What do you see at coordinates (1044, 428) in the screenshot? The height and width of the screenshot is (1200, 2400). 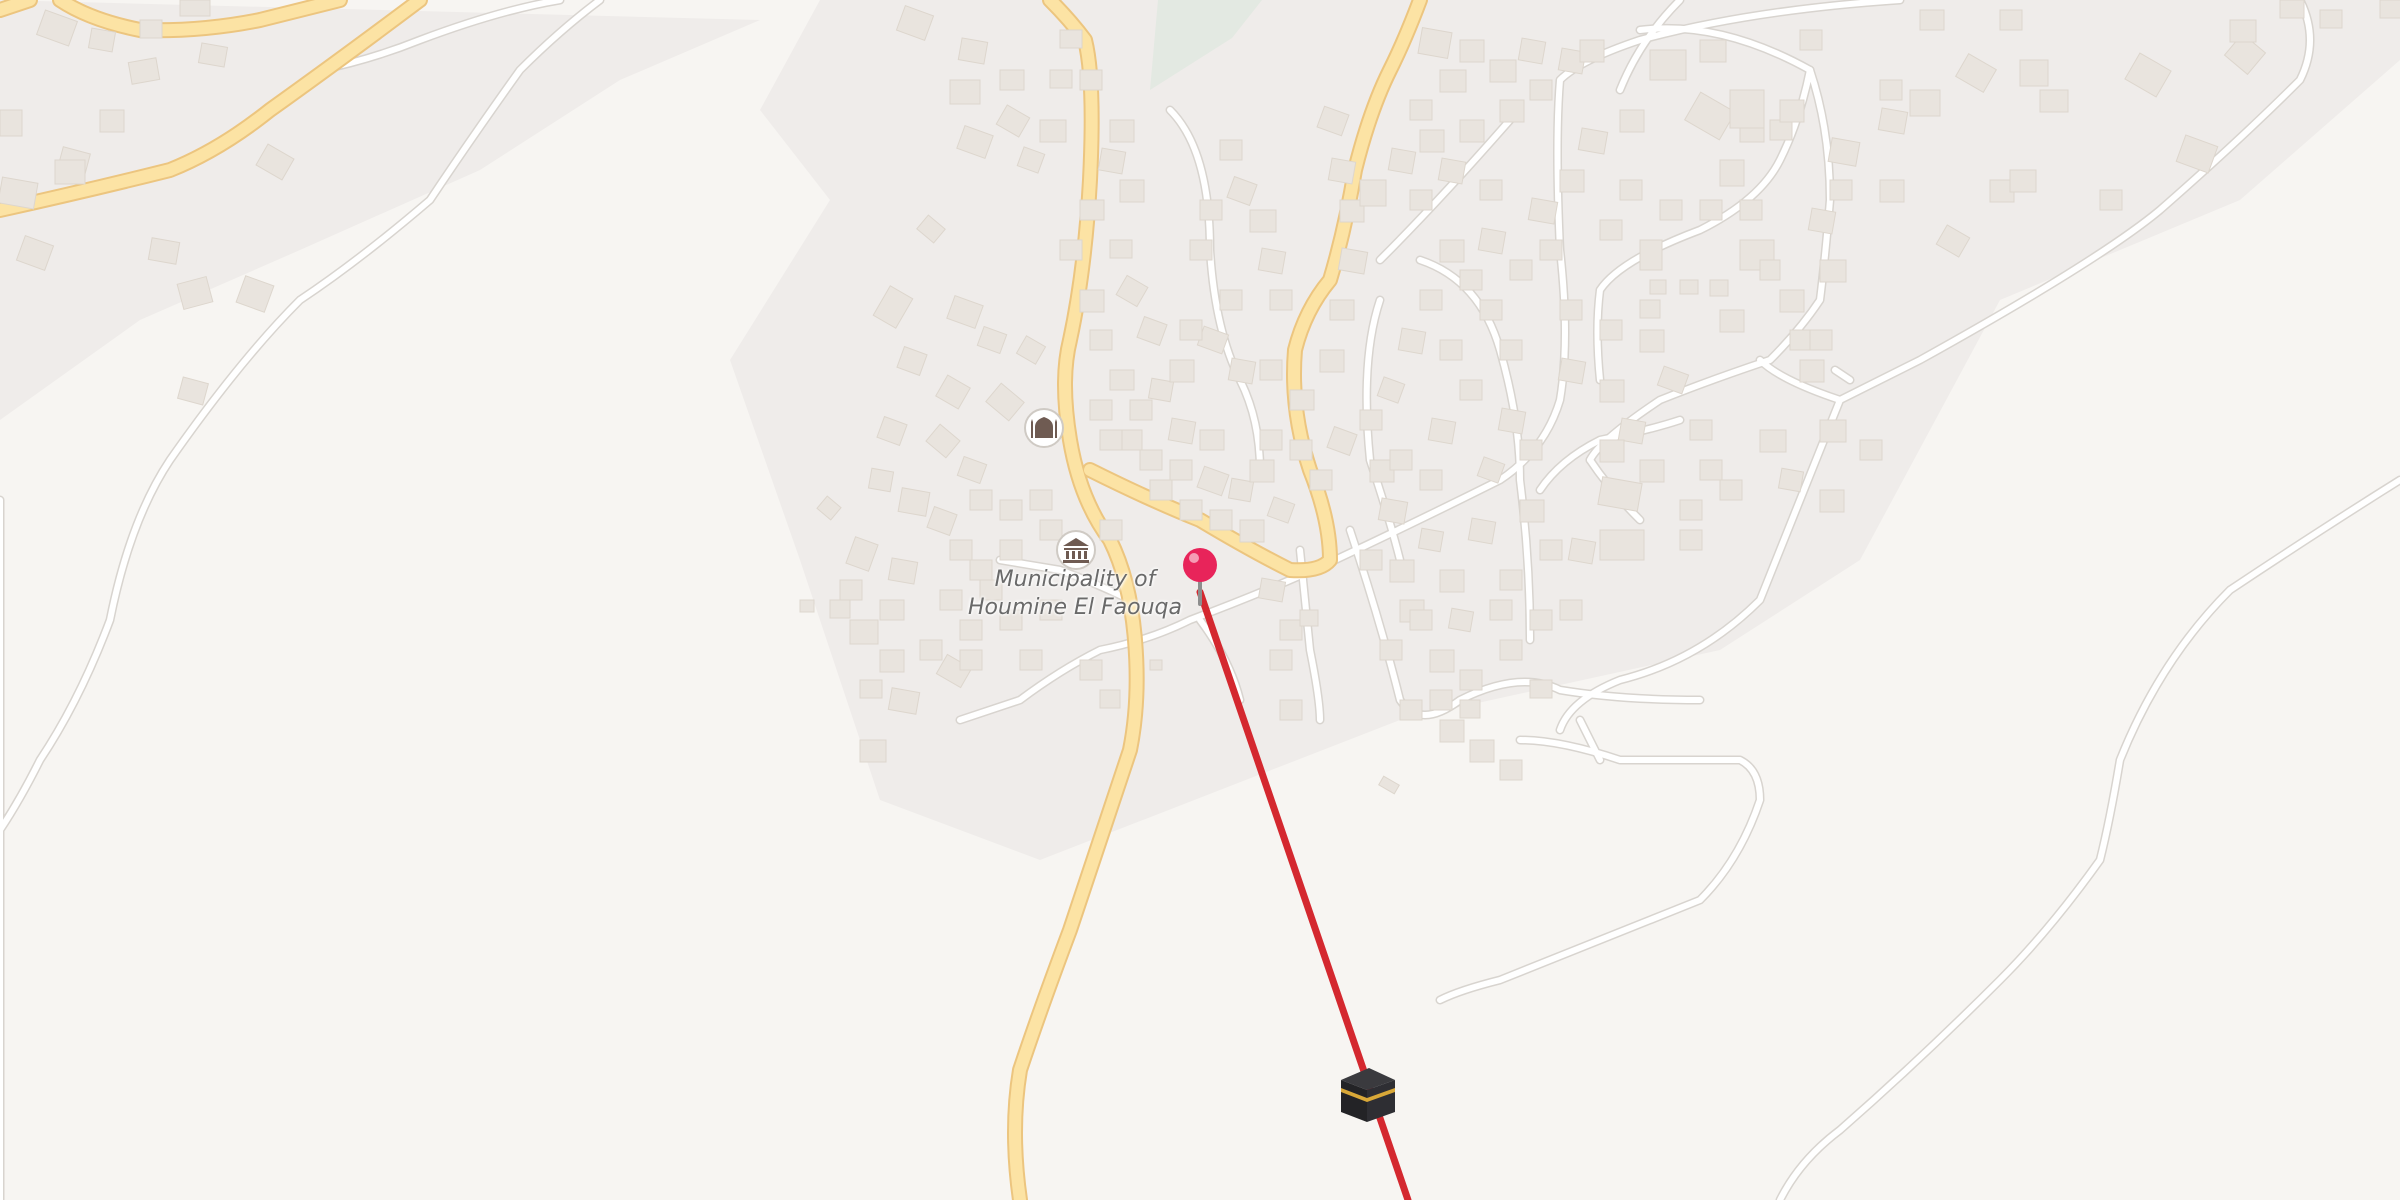 I see `mosque-icon` at bounding box center [1044, 428].